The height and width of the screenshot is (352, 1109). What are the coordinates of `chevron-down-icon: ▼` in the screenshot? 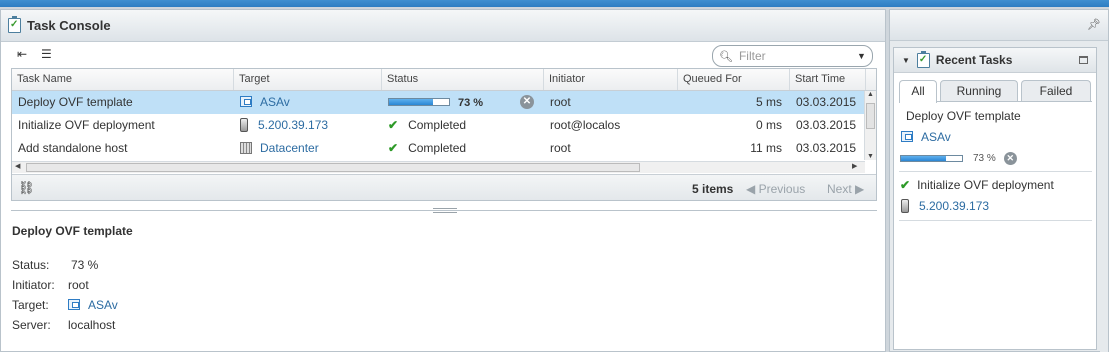 It's located at (861, 56).